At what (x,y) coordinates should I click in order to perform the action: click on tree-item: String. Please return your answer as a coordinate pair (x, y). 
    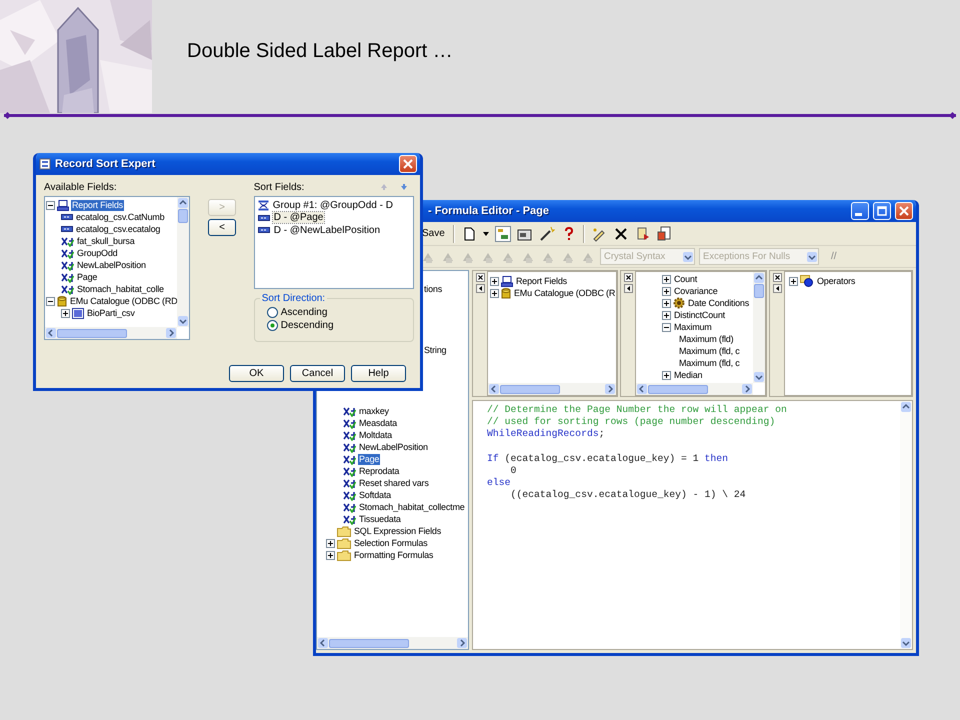
    Looking at the image, I should click on (435, 350).